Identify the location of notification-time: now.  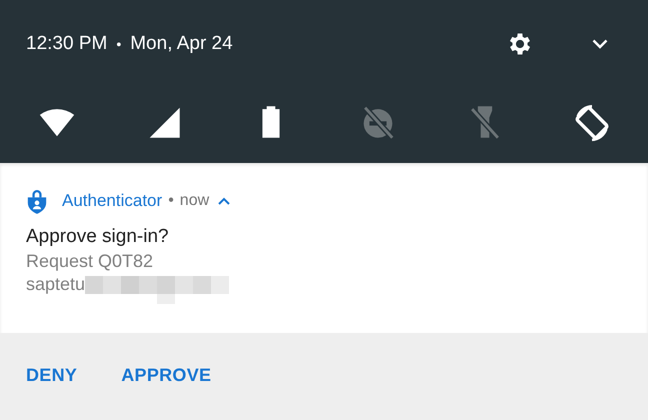
(195, 201).